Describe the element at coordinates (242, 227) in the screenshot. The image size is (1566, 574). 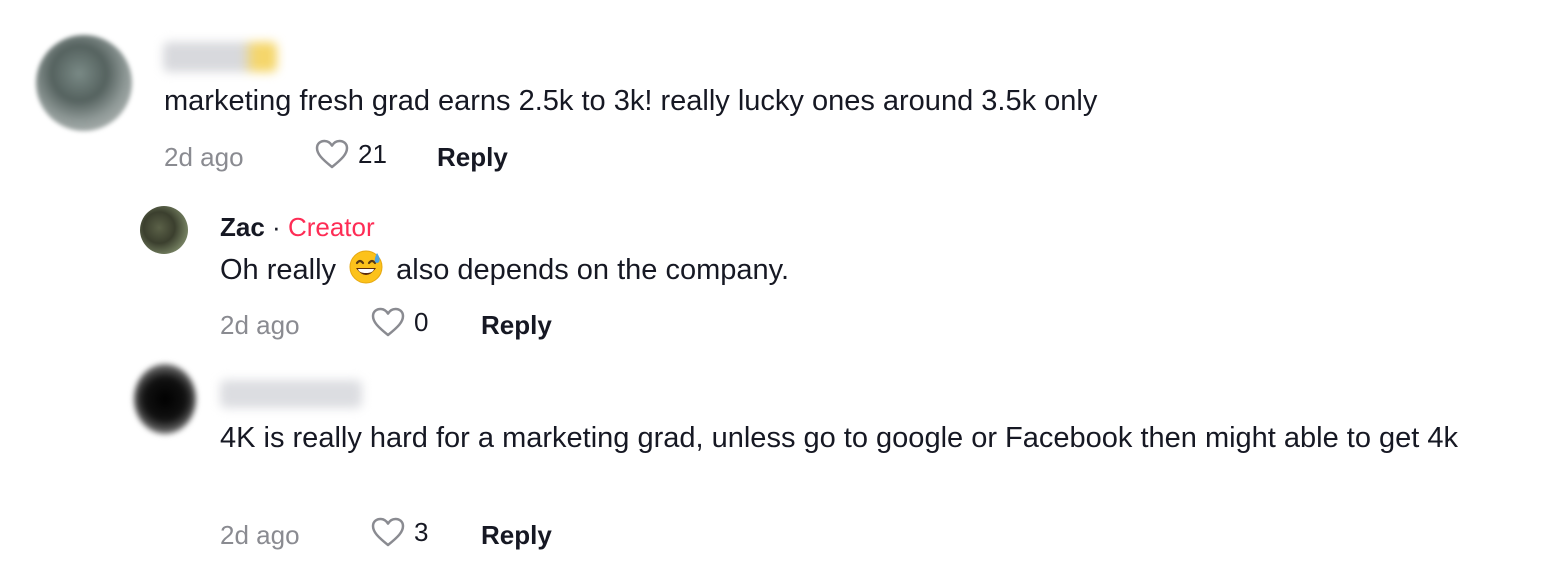
I see `username: Zac` at that location.